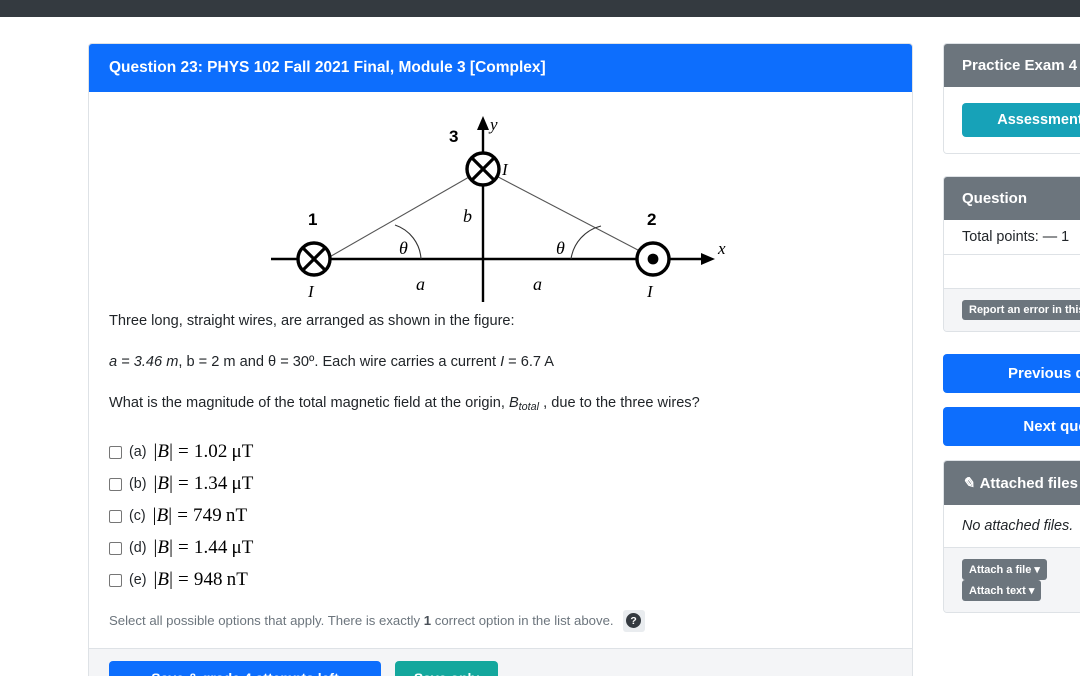 Image resolution: width=1080 pixels, height=676 pixels. Describe the element at coordinates (505, 169) in the screenshot. I see `wire3-current-label: I` at that location.